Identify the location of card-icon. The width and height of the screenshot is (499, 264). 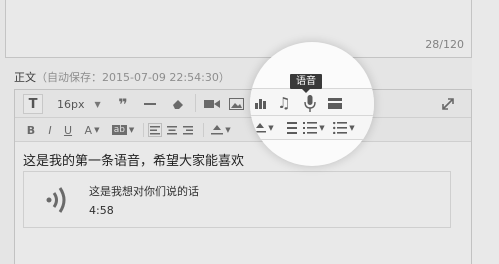
(335, 103).